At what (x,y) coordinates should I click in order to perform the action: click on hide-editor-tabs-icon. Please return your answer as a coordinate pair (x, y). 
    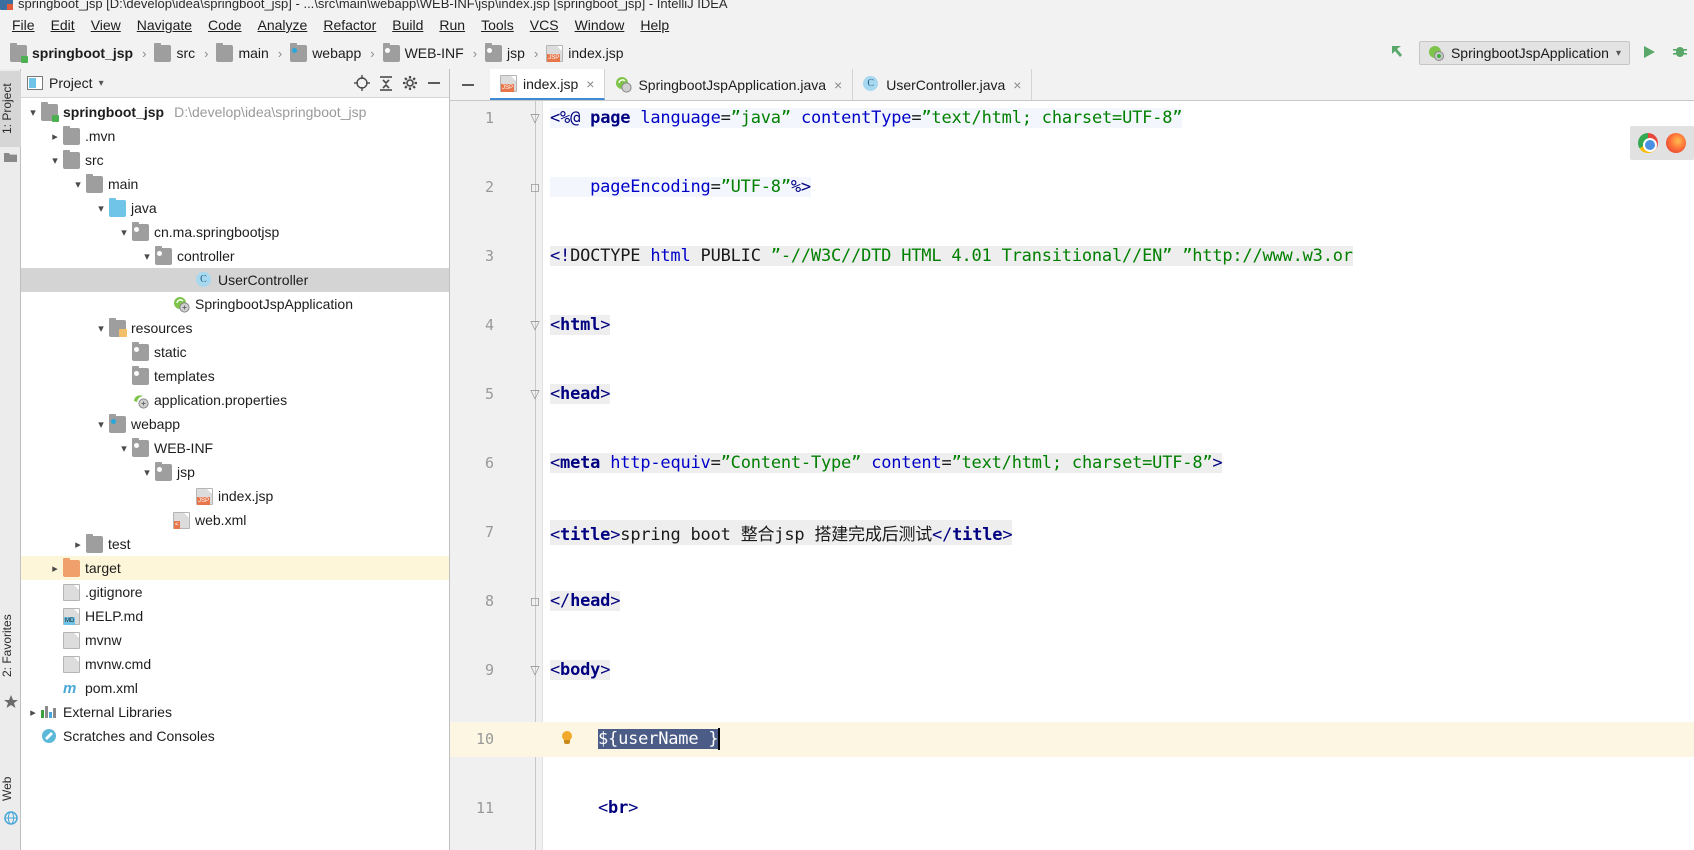
    Looking at the image, I should click on (470, 84).